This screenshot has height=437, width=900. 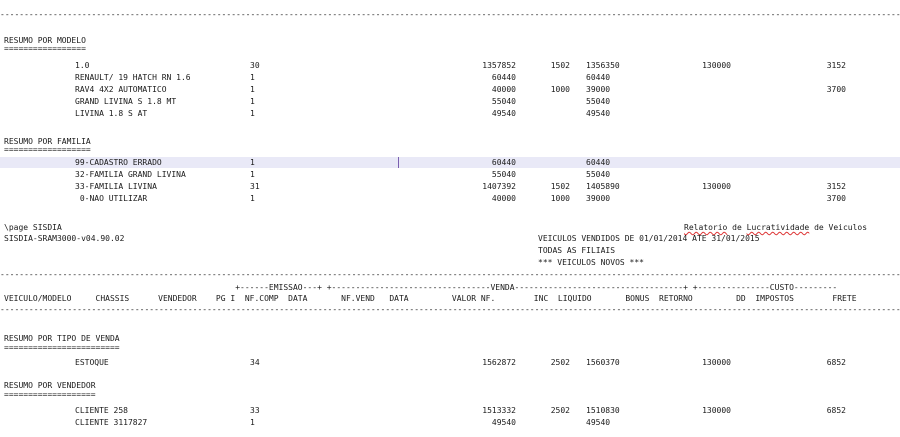 I want to click on cell-name: RAV4 4X2 AUTOMATICO, so click(x=121, y=89).